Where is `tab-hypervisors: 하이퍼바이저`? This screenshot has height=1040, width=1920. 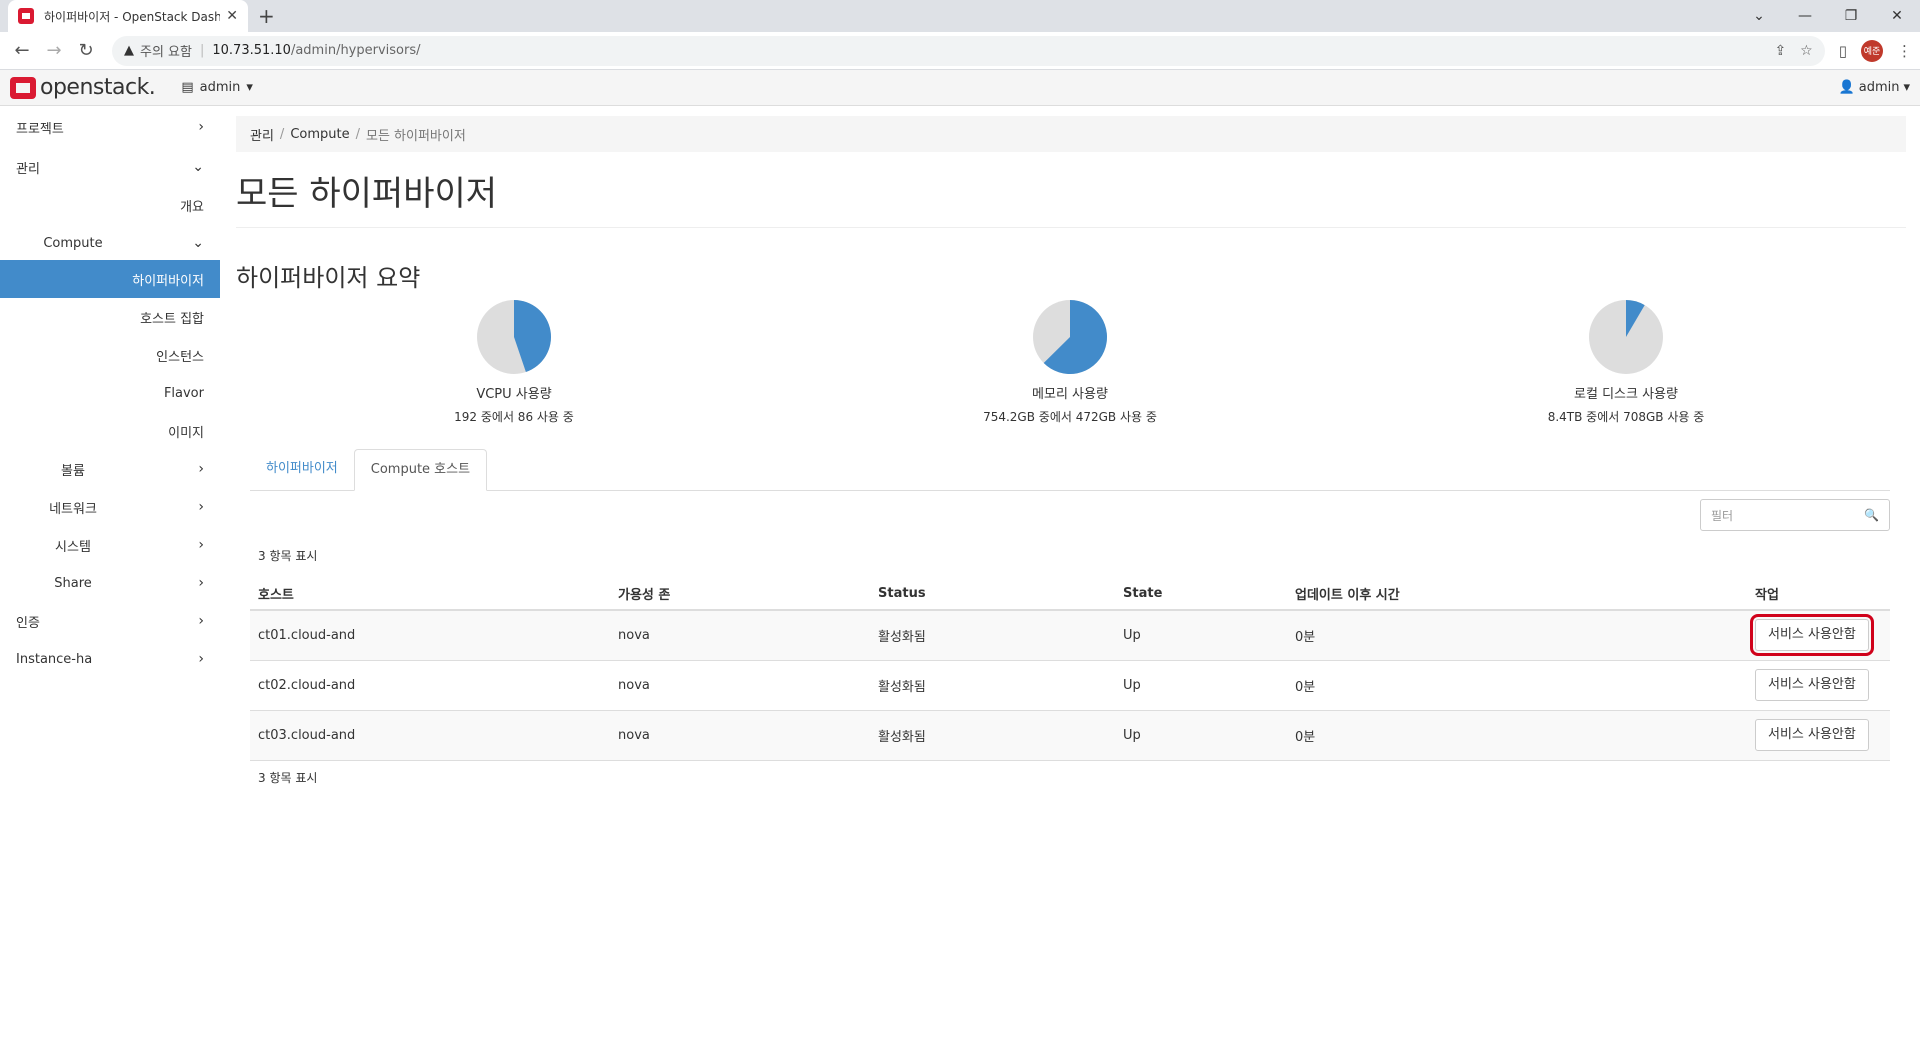
tab-hypervisors: 하이퍼바이저 is located at coordinates (302, 469).